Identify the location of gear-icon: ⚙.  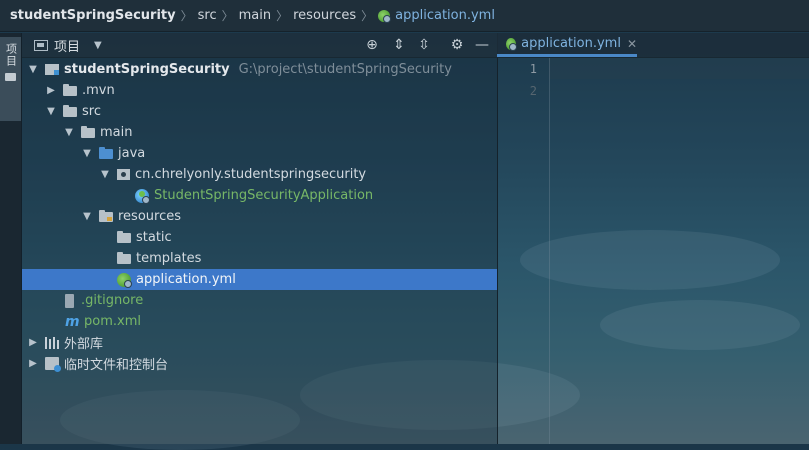
(457, 45).